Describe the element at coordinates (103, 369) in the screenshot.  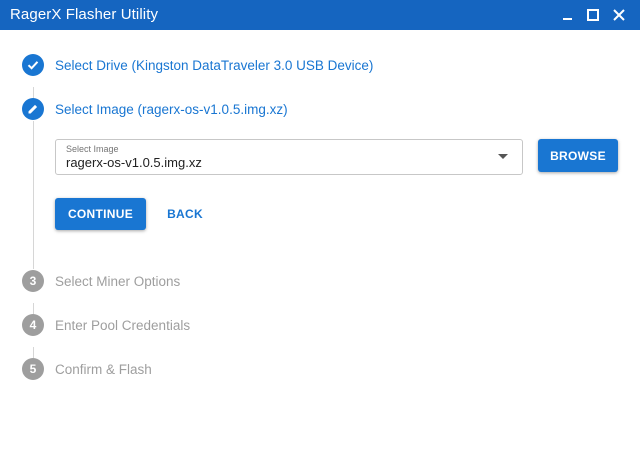
I see `step-5-label: Confirm & Flash` at that location.